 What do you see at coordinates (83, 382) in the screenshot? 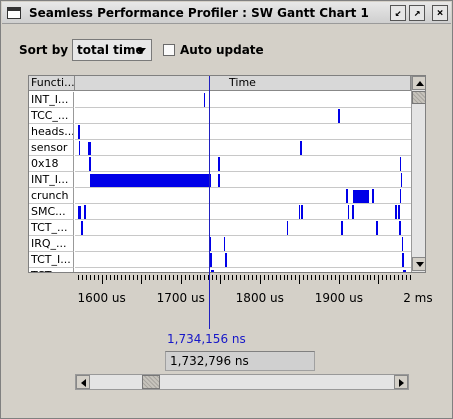
I see `scroll-left-button` at bounding box center [83, 382].